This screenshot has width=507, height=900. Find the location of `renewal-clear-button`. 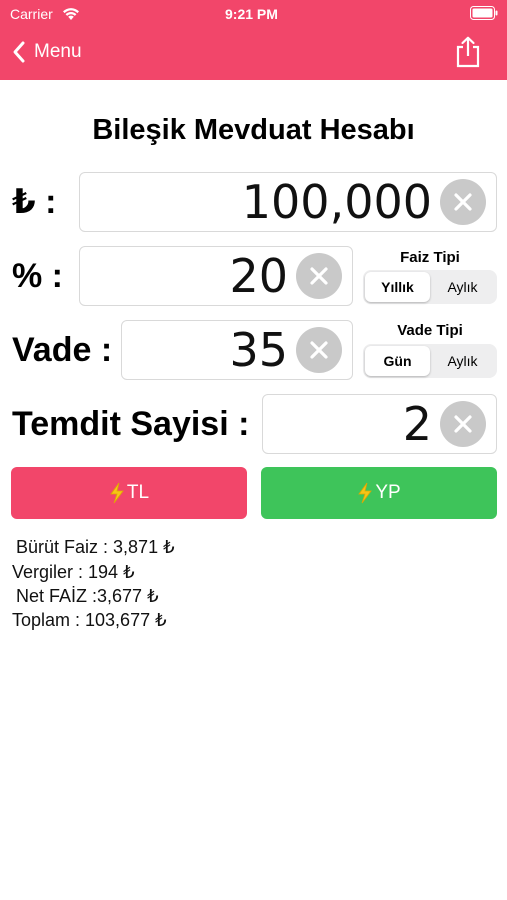

renewal-clear-button is located at coordinates (463, 424).